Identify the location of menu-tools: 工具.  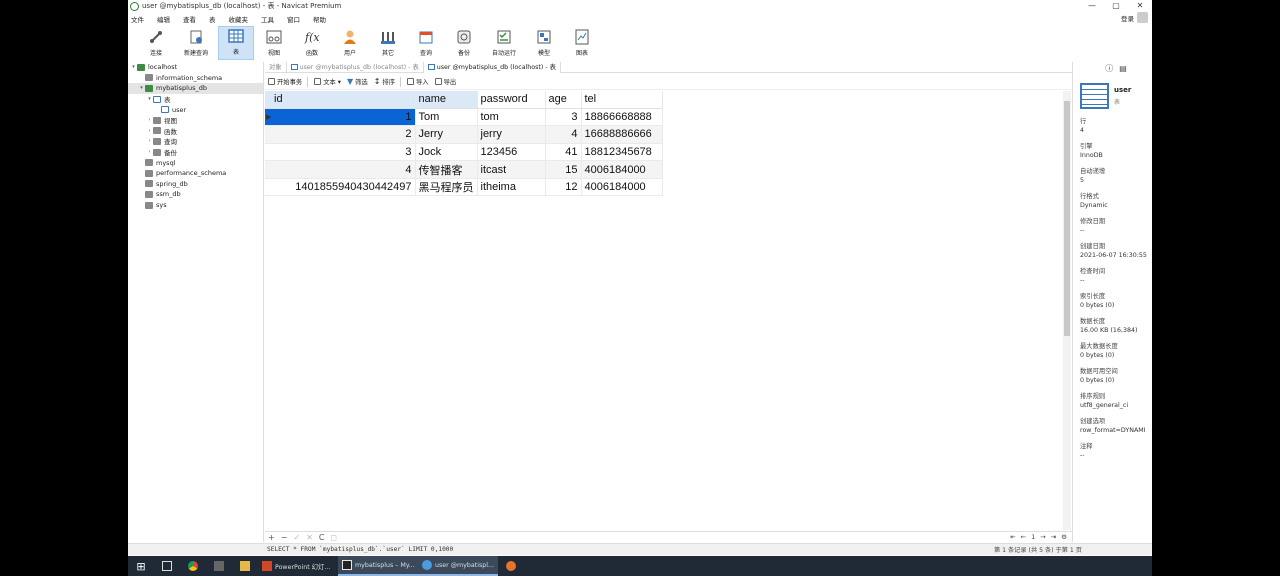
(267, 19).